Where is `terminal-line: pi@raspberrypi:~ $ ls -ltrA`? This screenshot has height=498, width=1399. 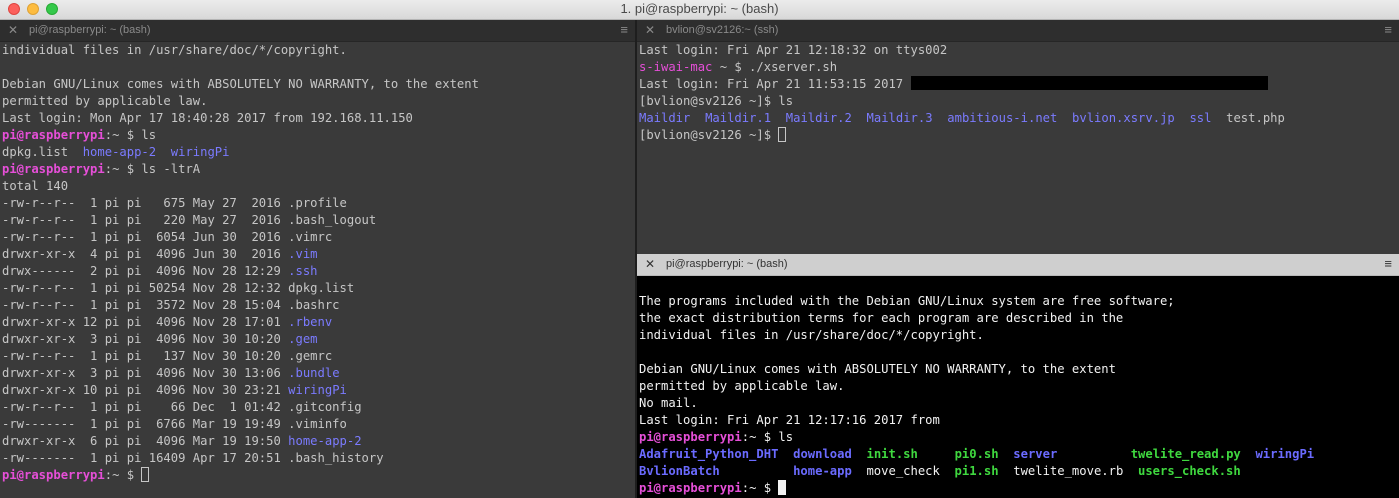
terminal-line: pi@raspberrypi:~ $ ls -ltrA is located at coordinates (318, 169).